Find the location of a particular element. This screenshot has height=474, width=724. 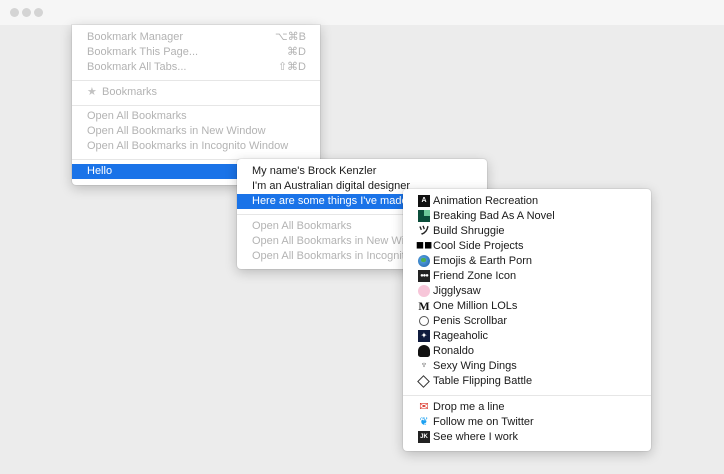

menu-shortcut: ⌘D is located at coordinates (296, 52).